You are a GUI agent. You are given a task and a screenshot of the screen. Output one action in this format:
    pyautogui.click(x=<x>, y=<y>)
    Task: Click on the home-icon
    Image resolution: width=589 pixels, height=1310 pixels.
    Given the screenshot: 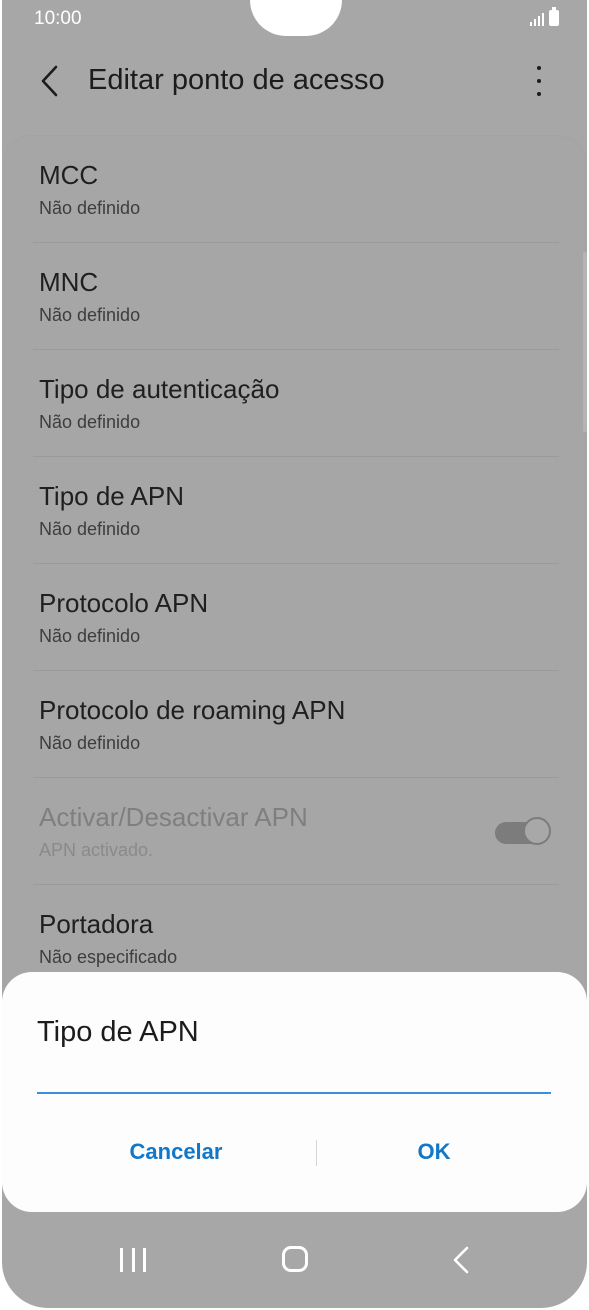 What is the action you would take?
    pyautogui.click(x=295, y=1259)
    